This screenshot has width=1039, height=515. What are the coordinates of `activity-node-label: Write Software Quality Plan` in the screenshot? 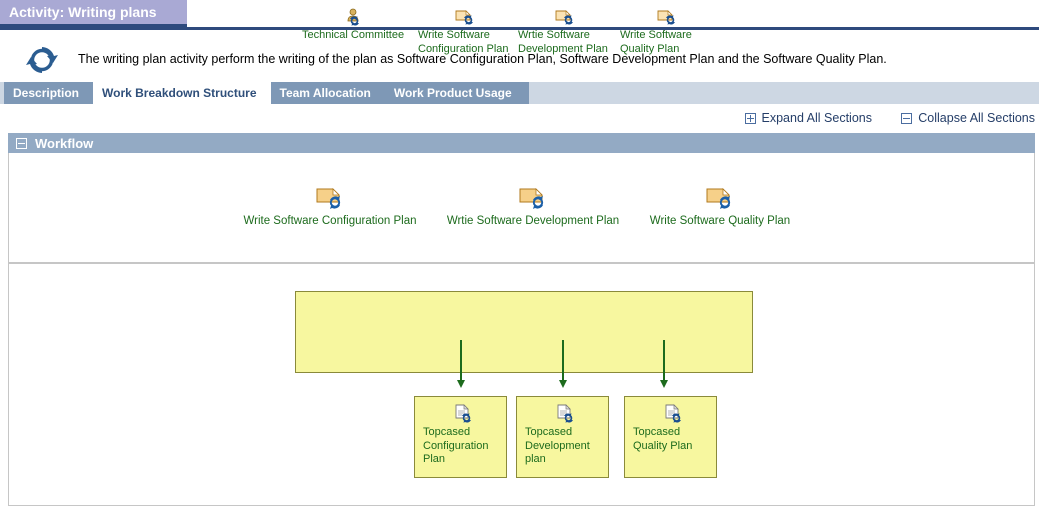 It's located at (720, 221).